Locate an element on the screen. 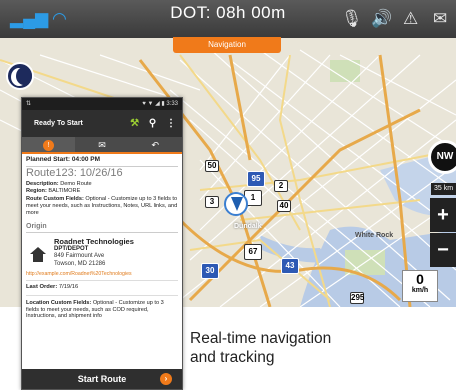 The height and width of the screenshot is (390, 456). route-title: Route123: 10/26/16 is located at coordinates (74, 172).